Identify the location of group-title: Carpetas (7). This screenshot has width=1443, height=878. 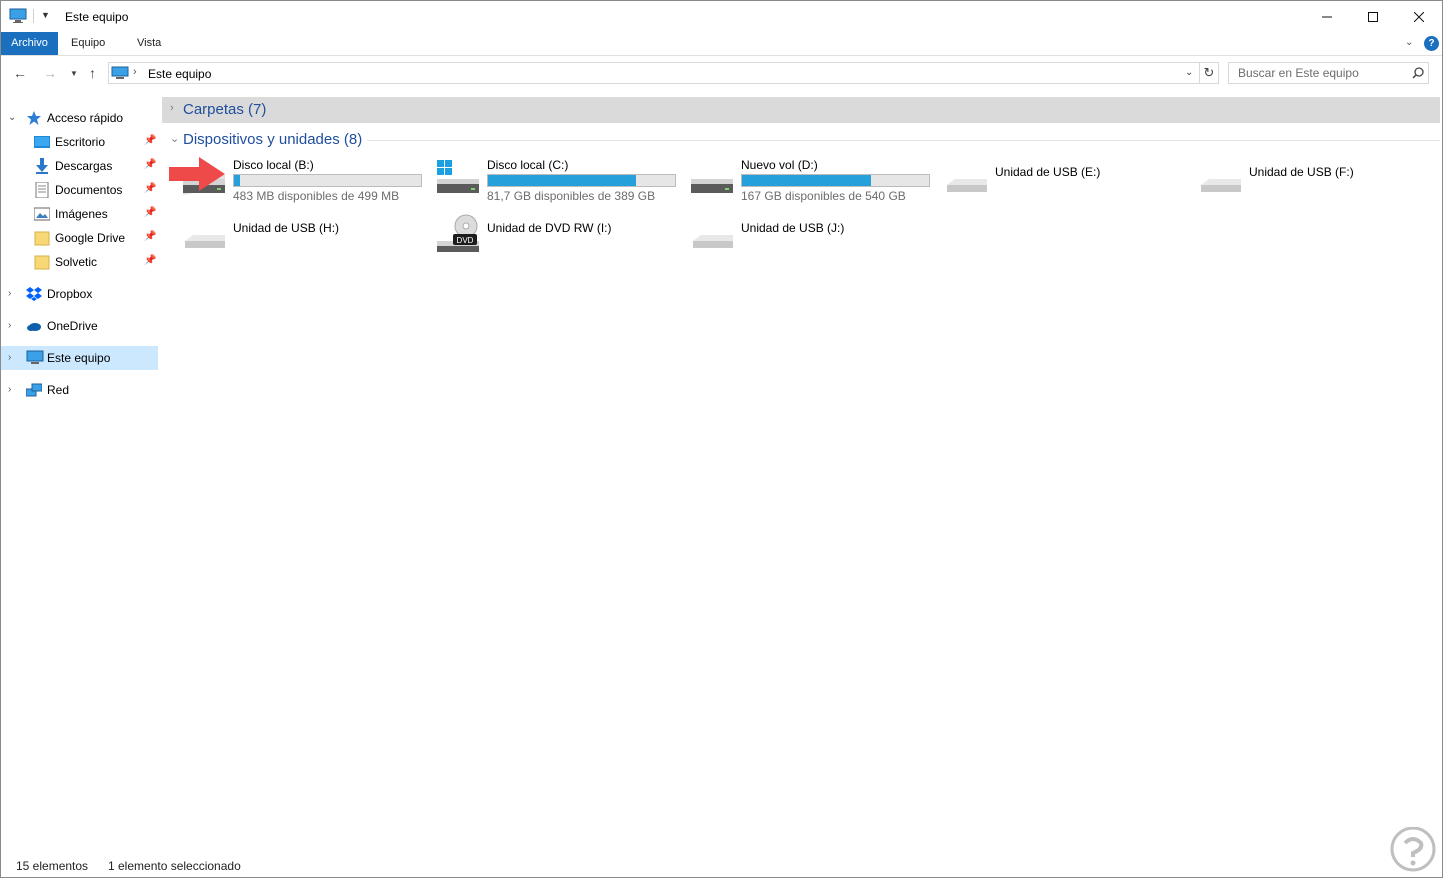
(225, 109).